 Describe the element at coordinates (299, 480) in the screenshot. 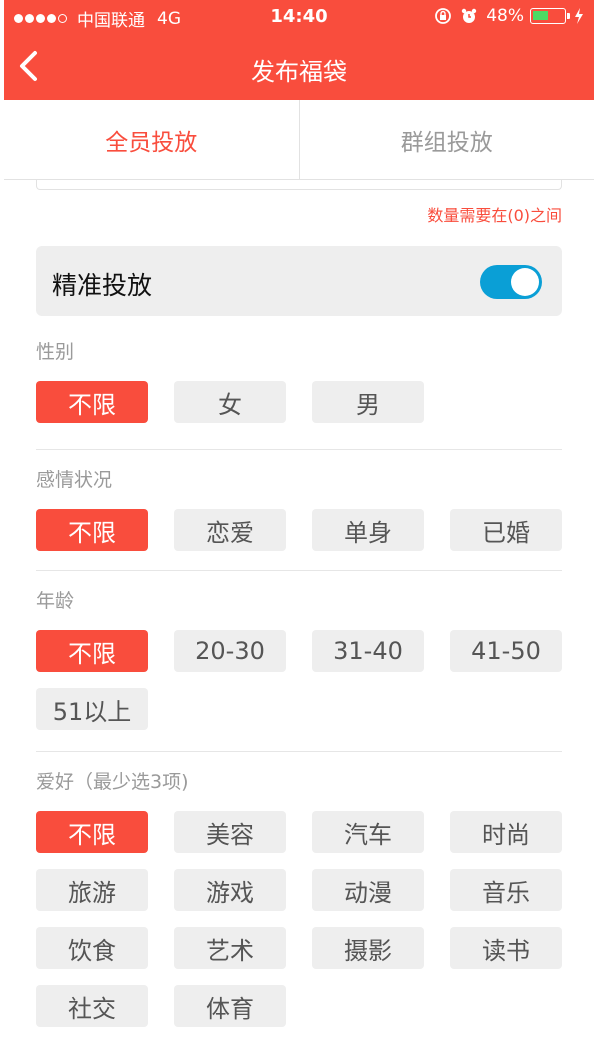

I see `relationship-section: 感情状况` at that location.